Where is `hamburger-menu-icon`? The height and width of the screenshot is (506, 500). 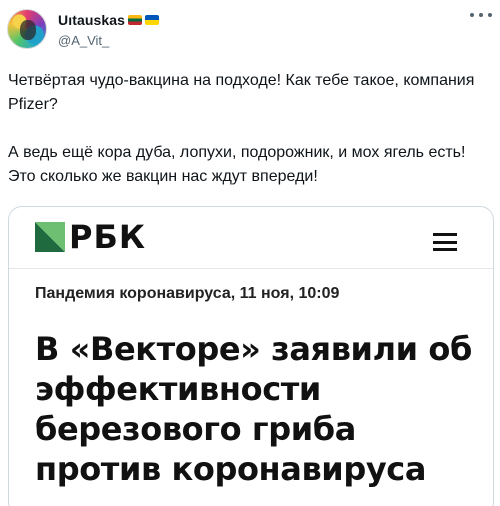
hamburger-menu-icon is located at coordinates (445, 242).